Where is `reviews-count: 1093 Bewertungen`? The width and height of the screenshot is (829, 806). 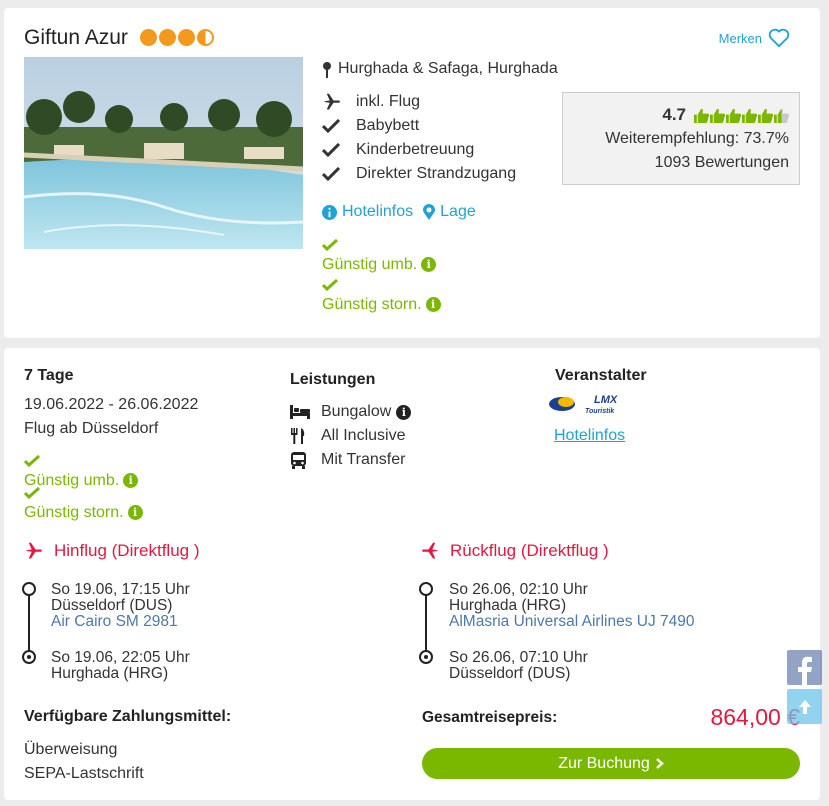 reviews-count: 1093 Bewertungen is located at coordinates (721, 162).